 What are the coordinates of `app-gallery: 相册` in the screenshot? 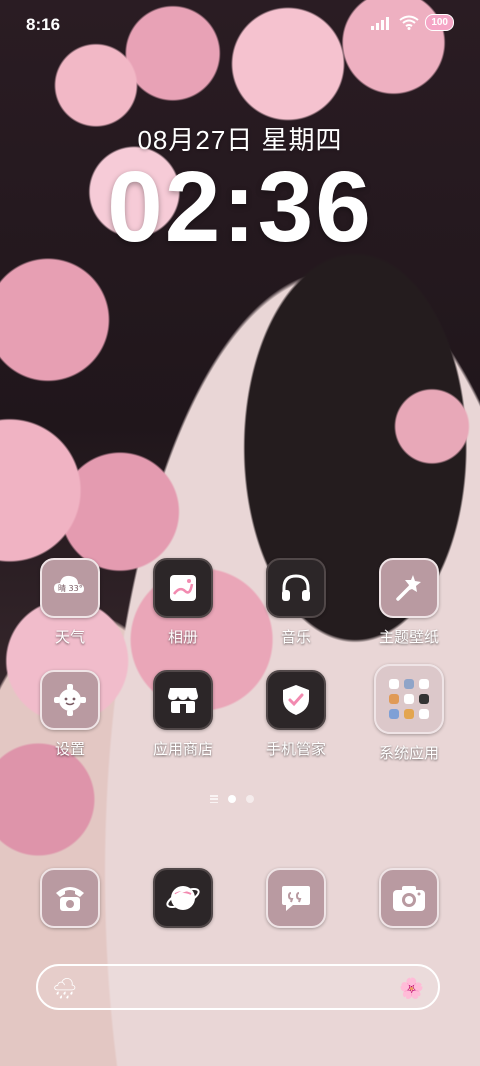 It's located at (183, 602).